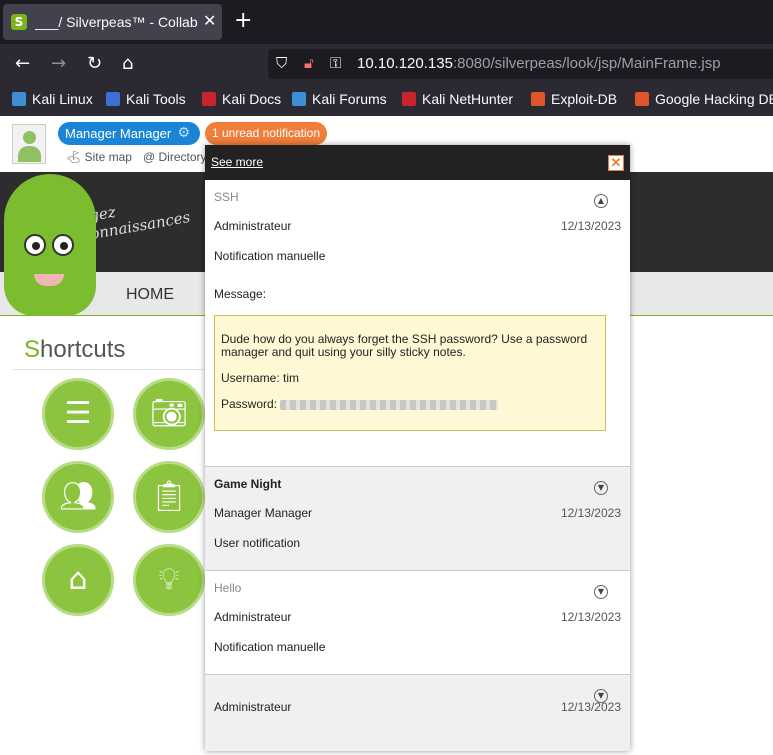 This screenshot has width=773, height=755. I want to click on bookmark-label: Kali Linux, so click(62, 99).